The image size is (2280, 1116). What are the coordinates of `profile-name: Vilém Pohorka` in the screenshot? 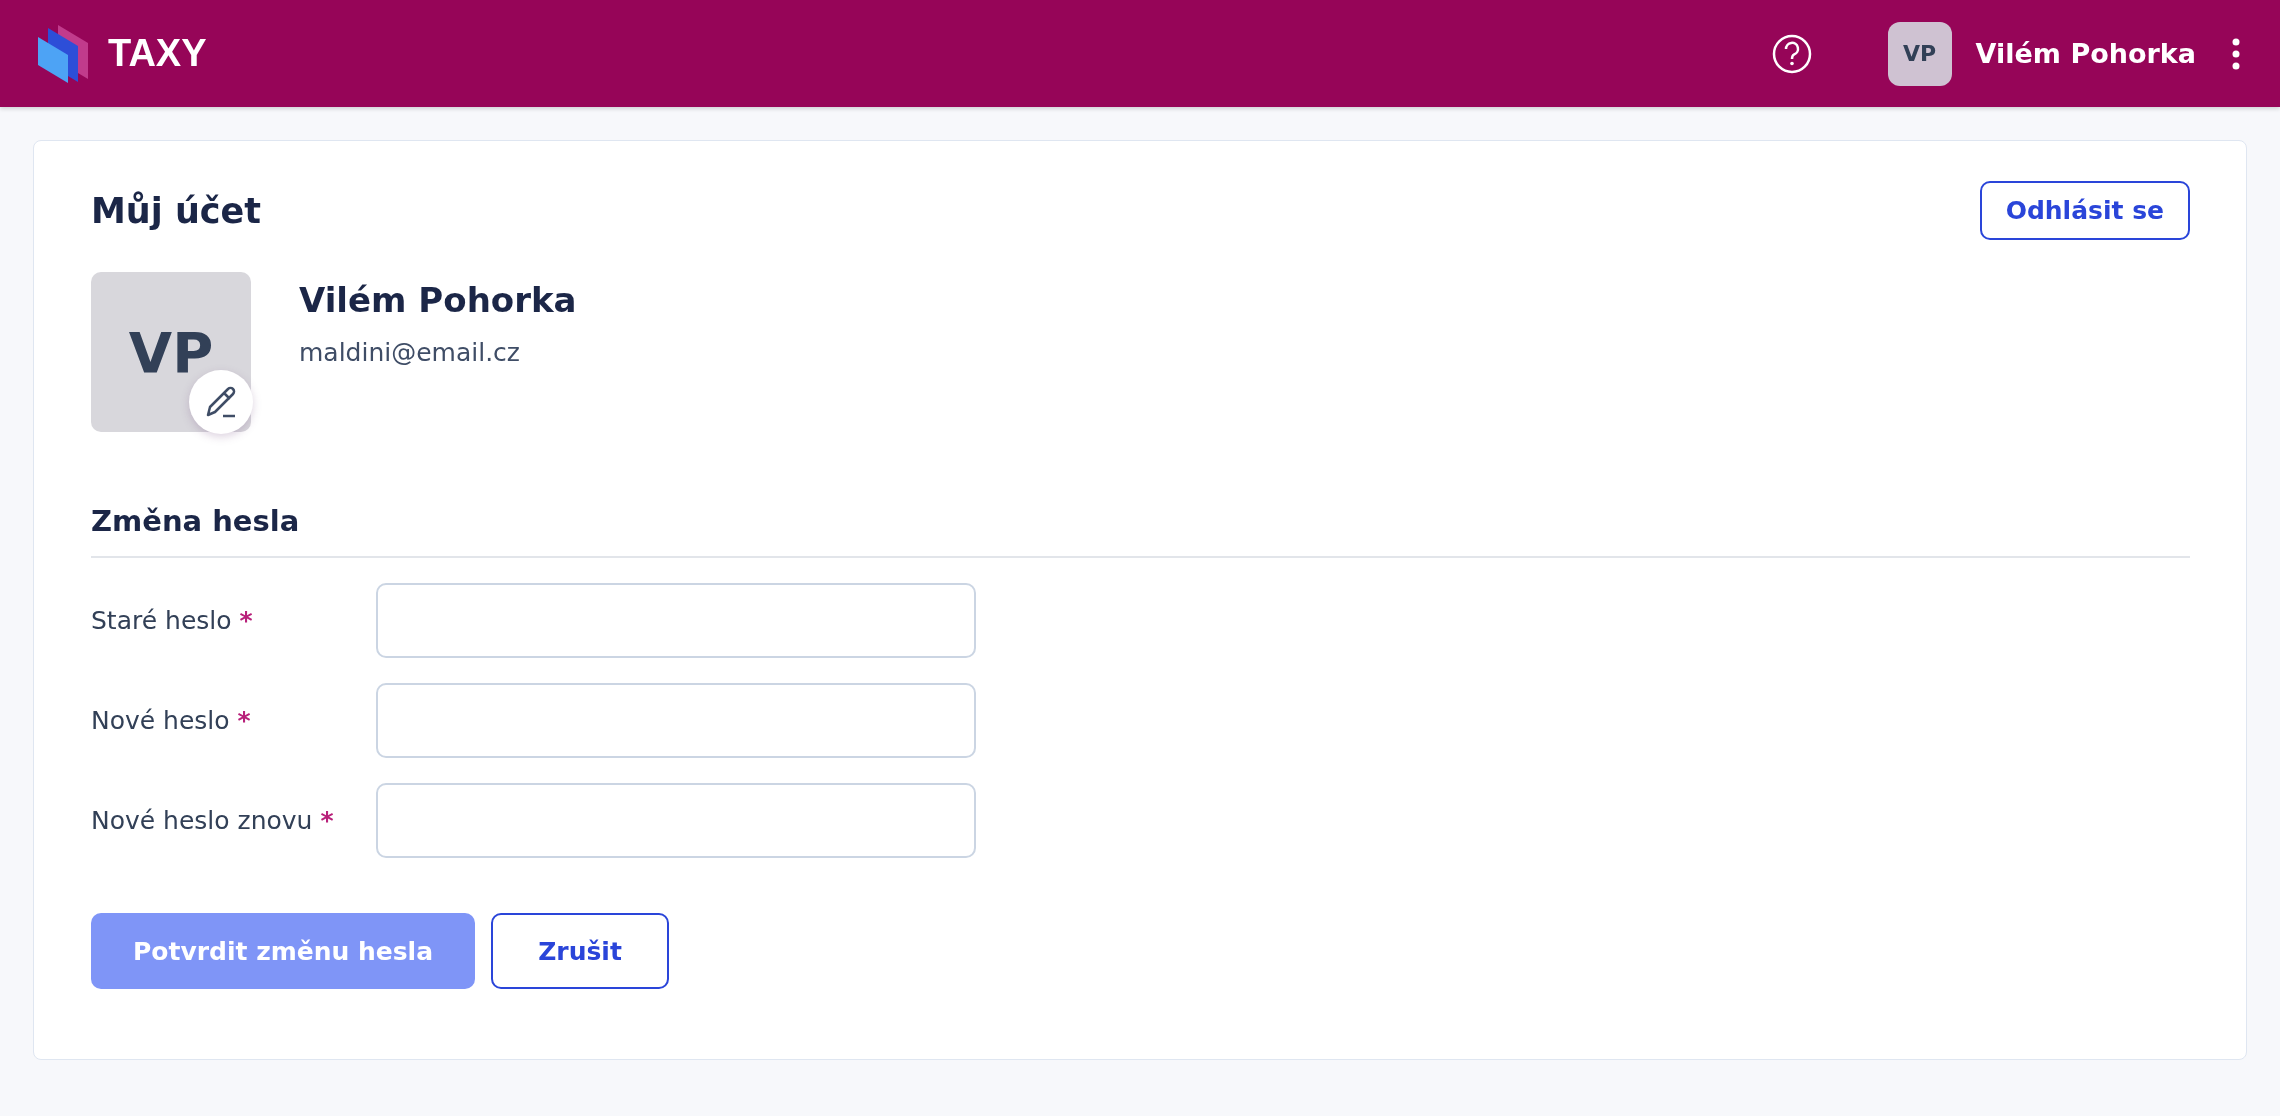 It's located at (438, 300).